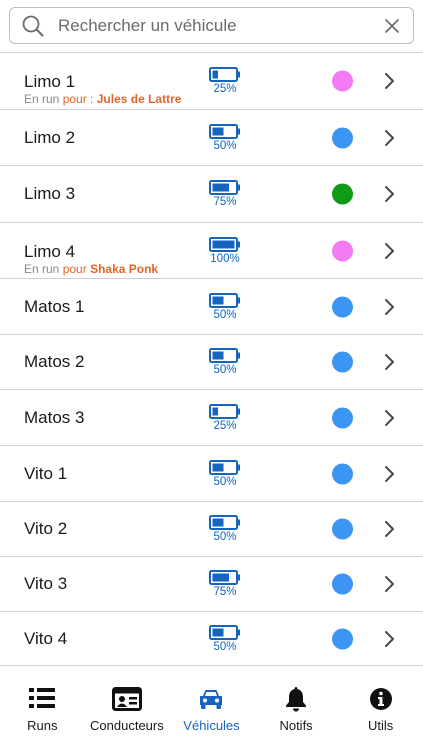  Describe the element at coordinates (296, 699) in the screenshot. I see `bell-icon` at that location.